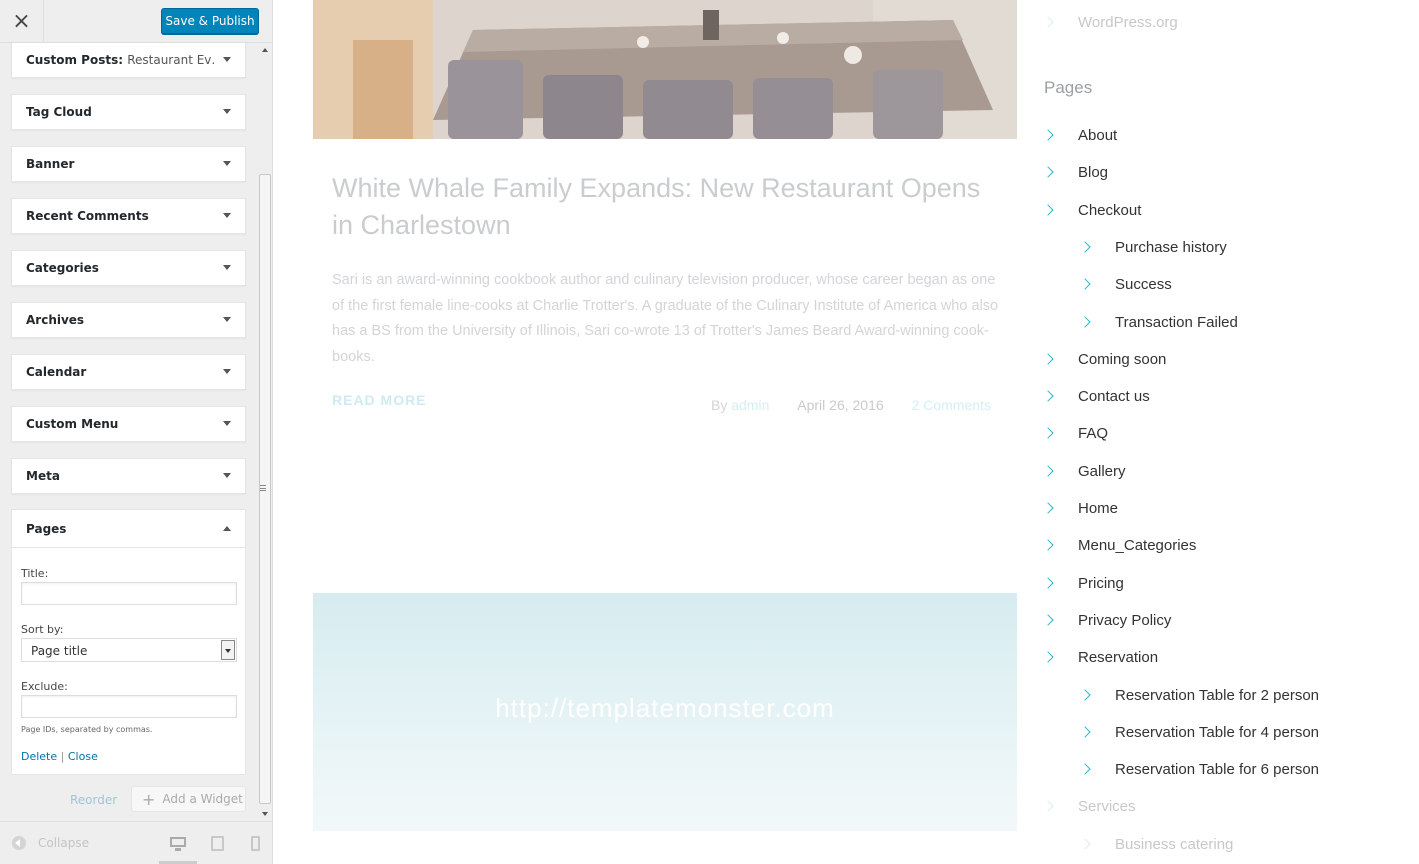 The width and height of the screenshot is (1419, 864). Describe the element at coordinates (83, 756) in the screenshot. I see `close-widget-link: Close` at that location.